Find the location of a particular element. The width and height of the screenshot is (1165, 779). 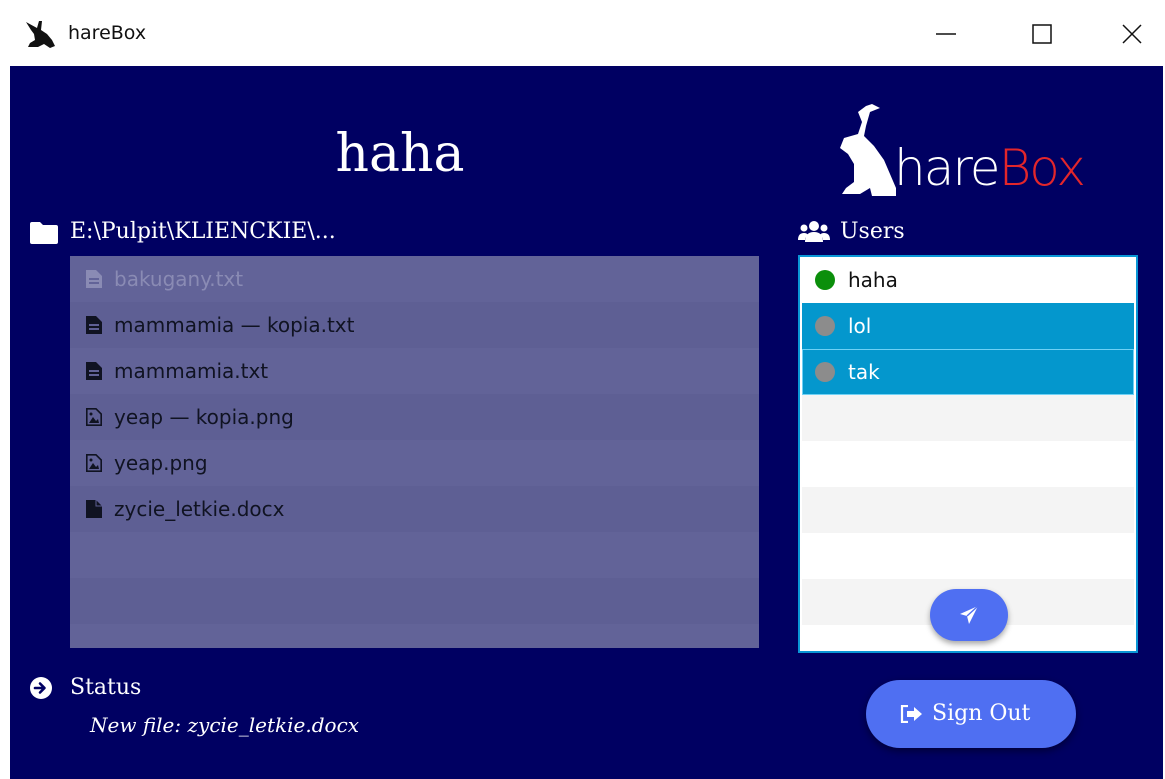

maximize-icon is located at coordinates (1042, 34).